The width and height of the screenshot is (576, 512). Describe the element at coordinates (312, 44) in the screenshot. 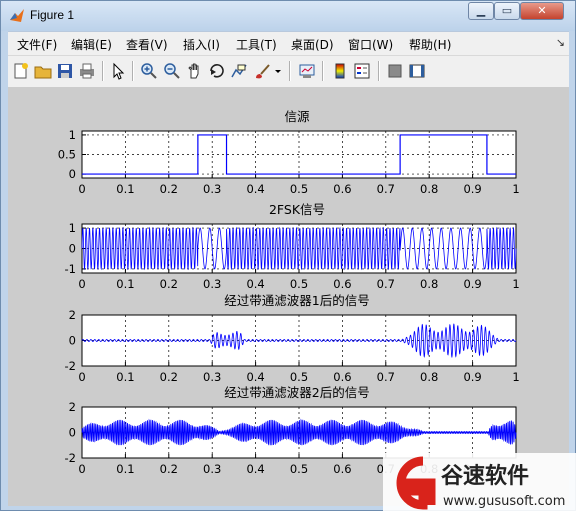

I see `menu-desktop: 桌面(D)` at that location.